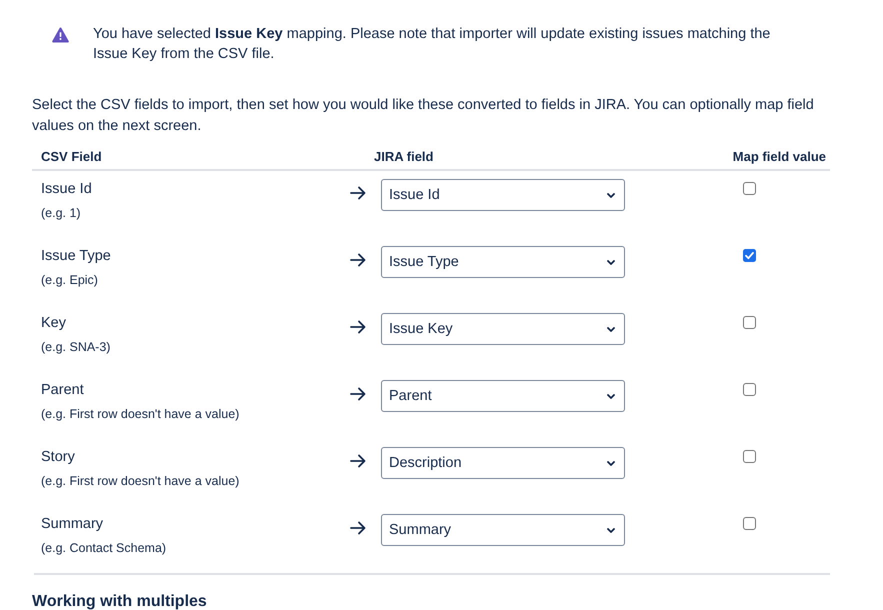 The image size is (883, 610). Describe the element at coordinates (432, 44) in the screenshot. I see `notice-message: You have selected Issue Key mapping. Please note that importer will update existing issues matching the Issue Key from the CSV file.` at that location.